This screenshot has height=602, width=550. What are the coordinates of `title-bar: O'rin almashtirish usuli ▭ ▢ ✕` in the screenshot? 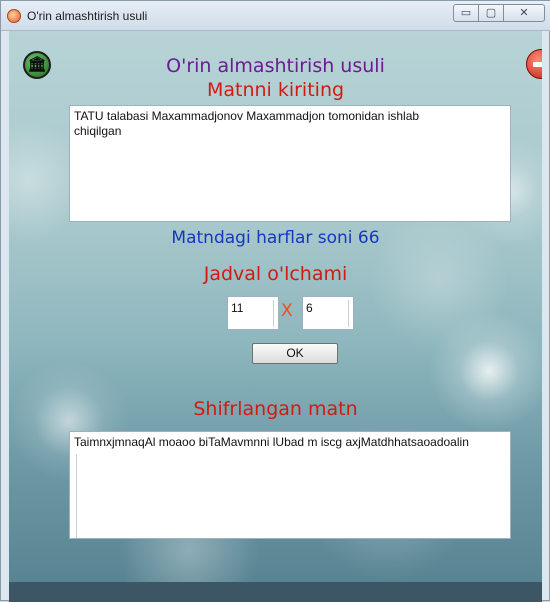 It's located at (275, 16).